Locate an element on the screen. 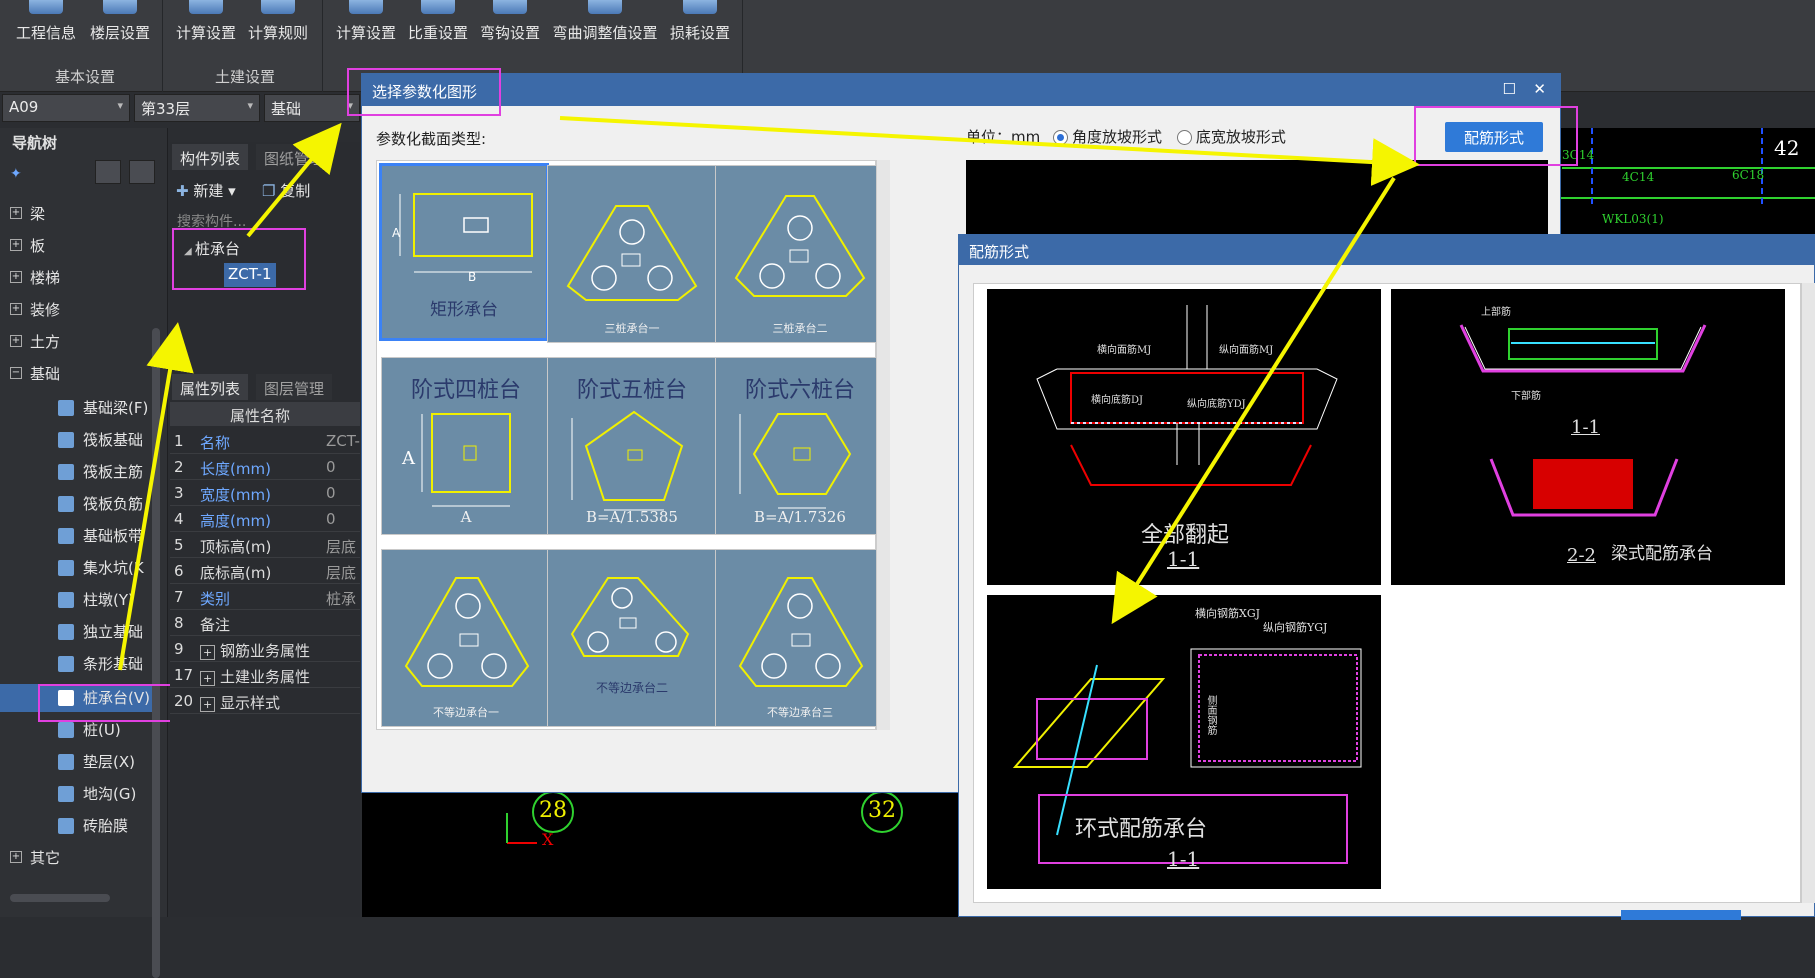 This screenshot has height=978, width=1815. rebar-option-full-bent: 横向面筋MJ 纵向面筋MJ 横向底筋DJ 纵向底筋YDJ 全部翻起 1-1 is located at coordinates (1184, 437).